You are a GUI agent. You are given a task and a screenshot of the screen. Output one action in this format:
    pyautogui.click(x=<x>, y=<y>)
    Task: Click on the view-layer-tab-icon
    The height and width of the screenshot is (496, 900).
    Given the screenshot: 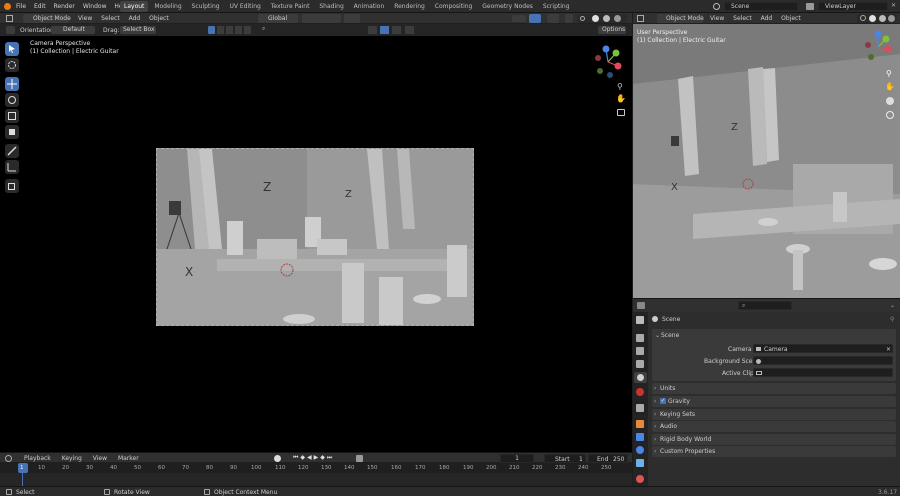 What is the action you would take?
    pyautogui.click(x=640, y=364)
    